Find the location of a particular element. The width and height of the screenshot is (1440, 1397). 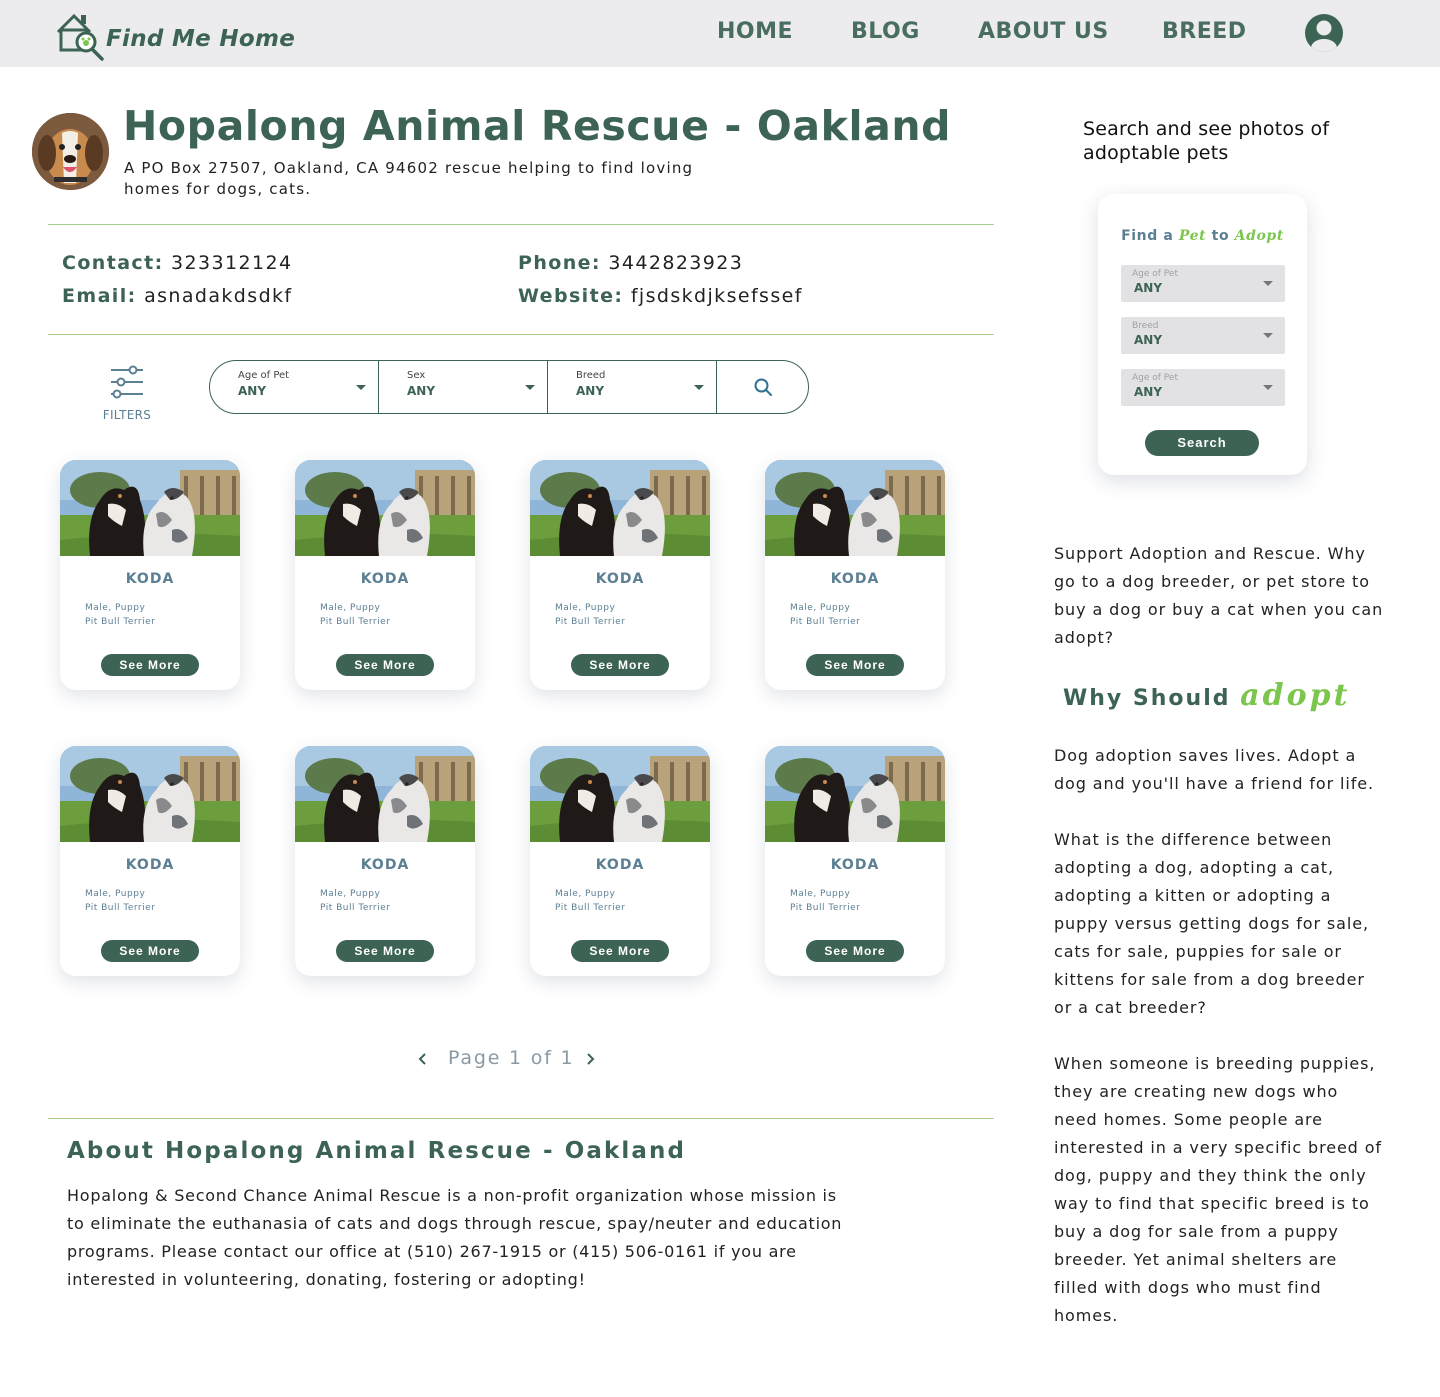

age-select-label: Age of Pet is located at coordinates (264, 375).